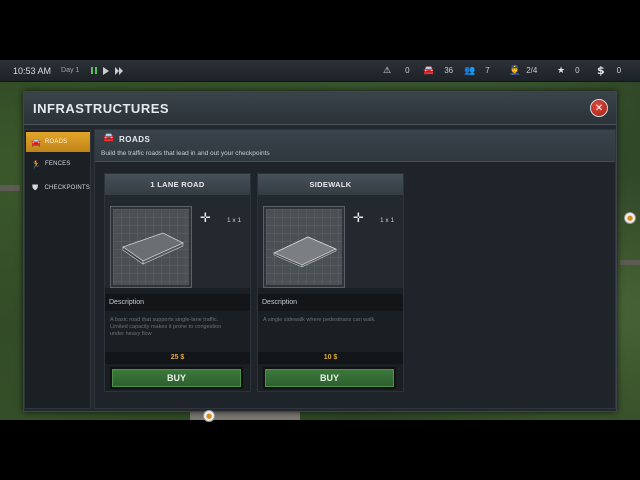  Describe the element at coordinates (151, 247) in the screenshot. I see `road-tile-preview` at that location.